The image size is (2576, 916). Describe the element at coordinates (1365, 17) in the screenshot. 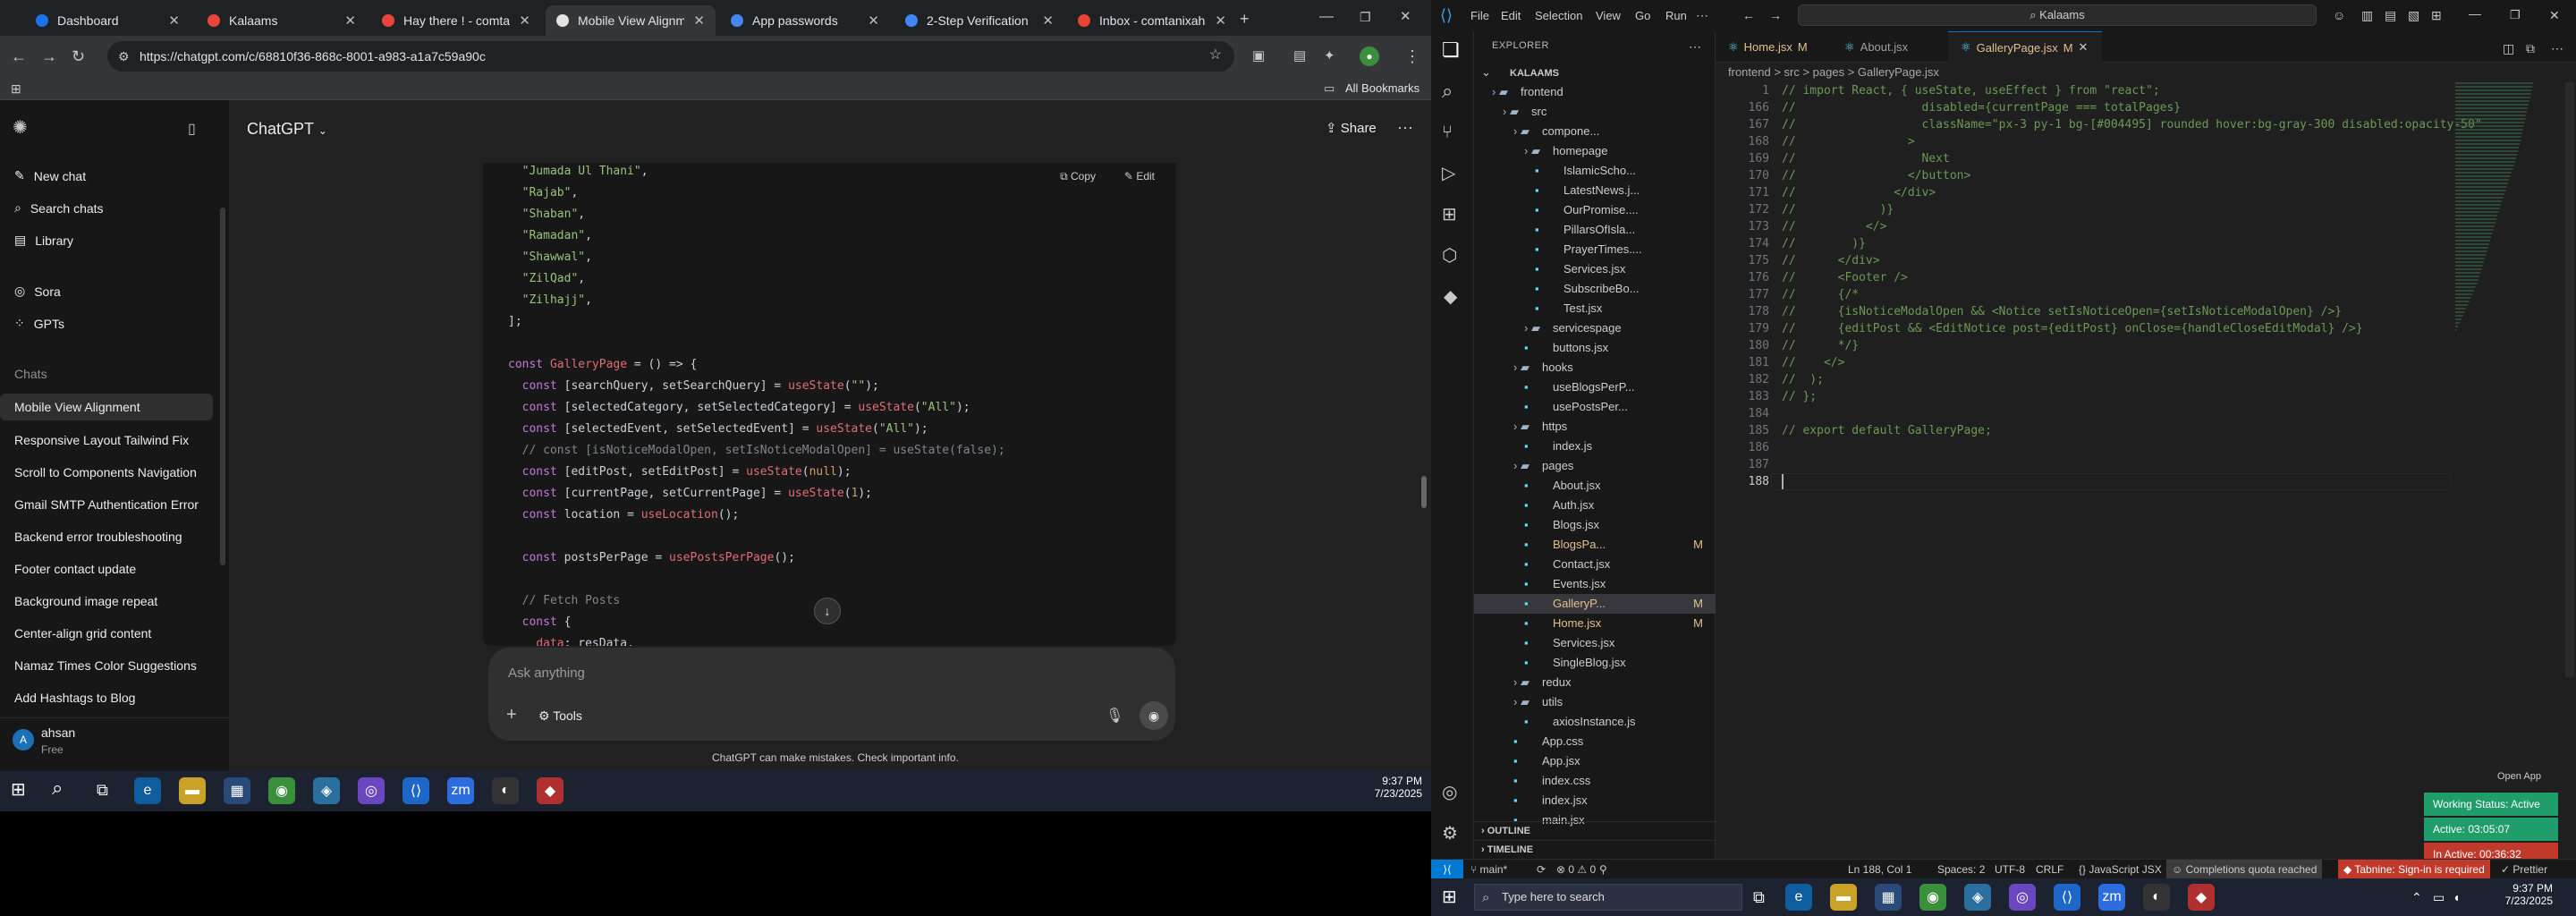

I see `maximize-icon: ❐` at that location.